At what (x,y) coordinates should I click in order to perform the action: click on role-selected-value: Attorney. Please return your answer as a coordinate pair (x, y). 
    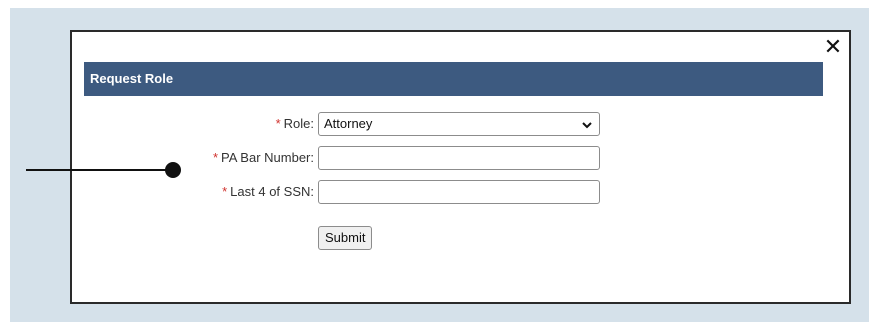
    Looking at the image, I should click on (348, 123).